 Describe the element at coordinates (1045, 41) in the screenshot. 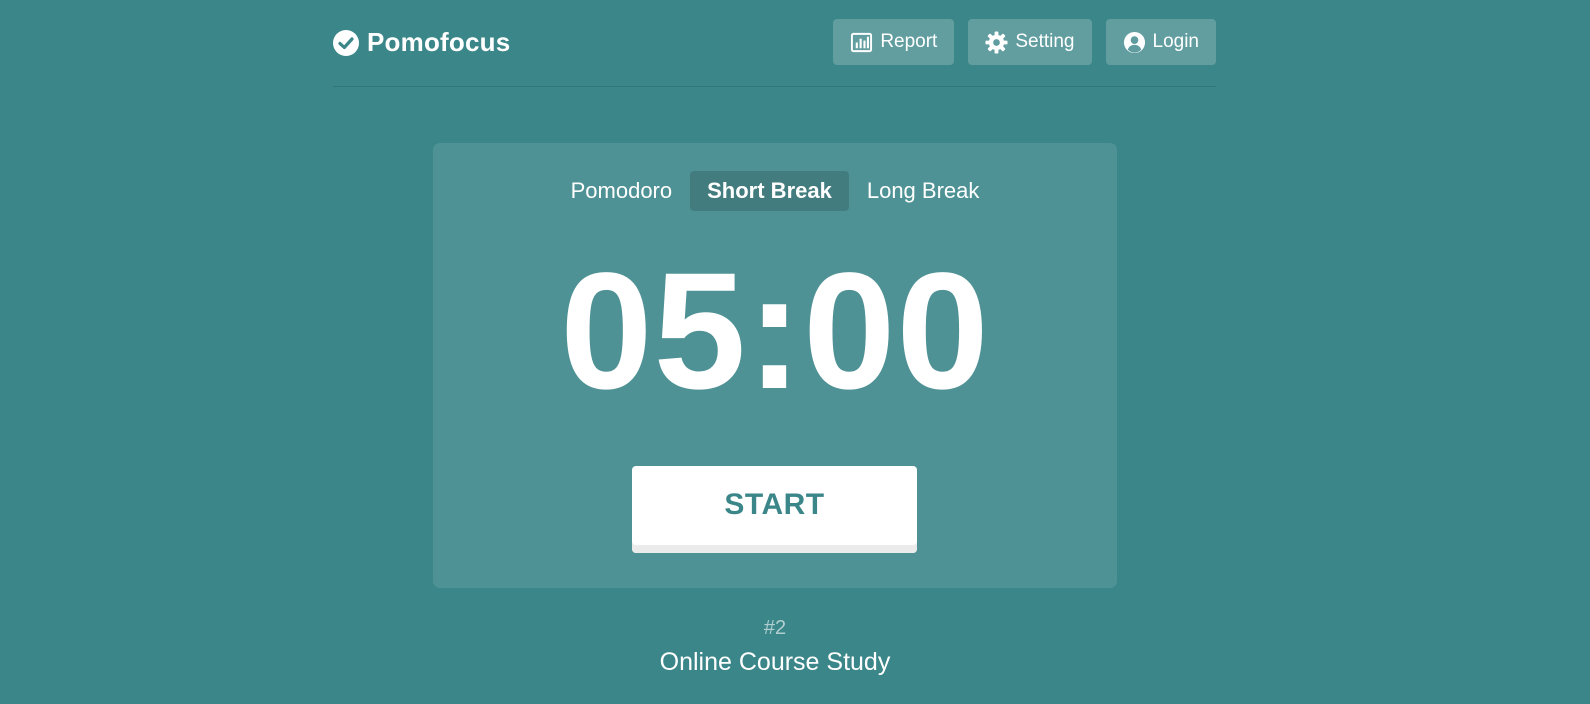

I see `setting-label: Setting` at that location.